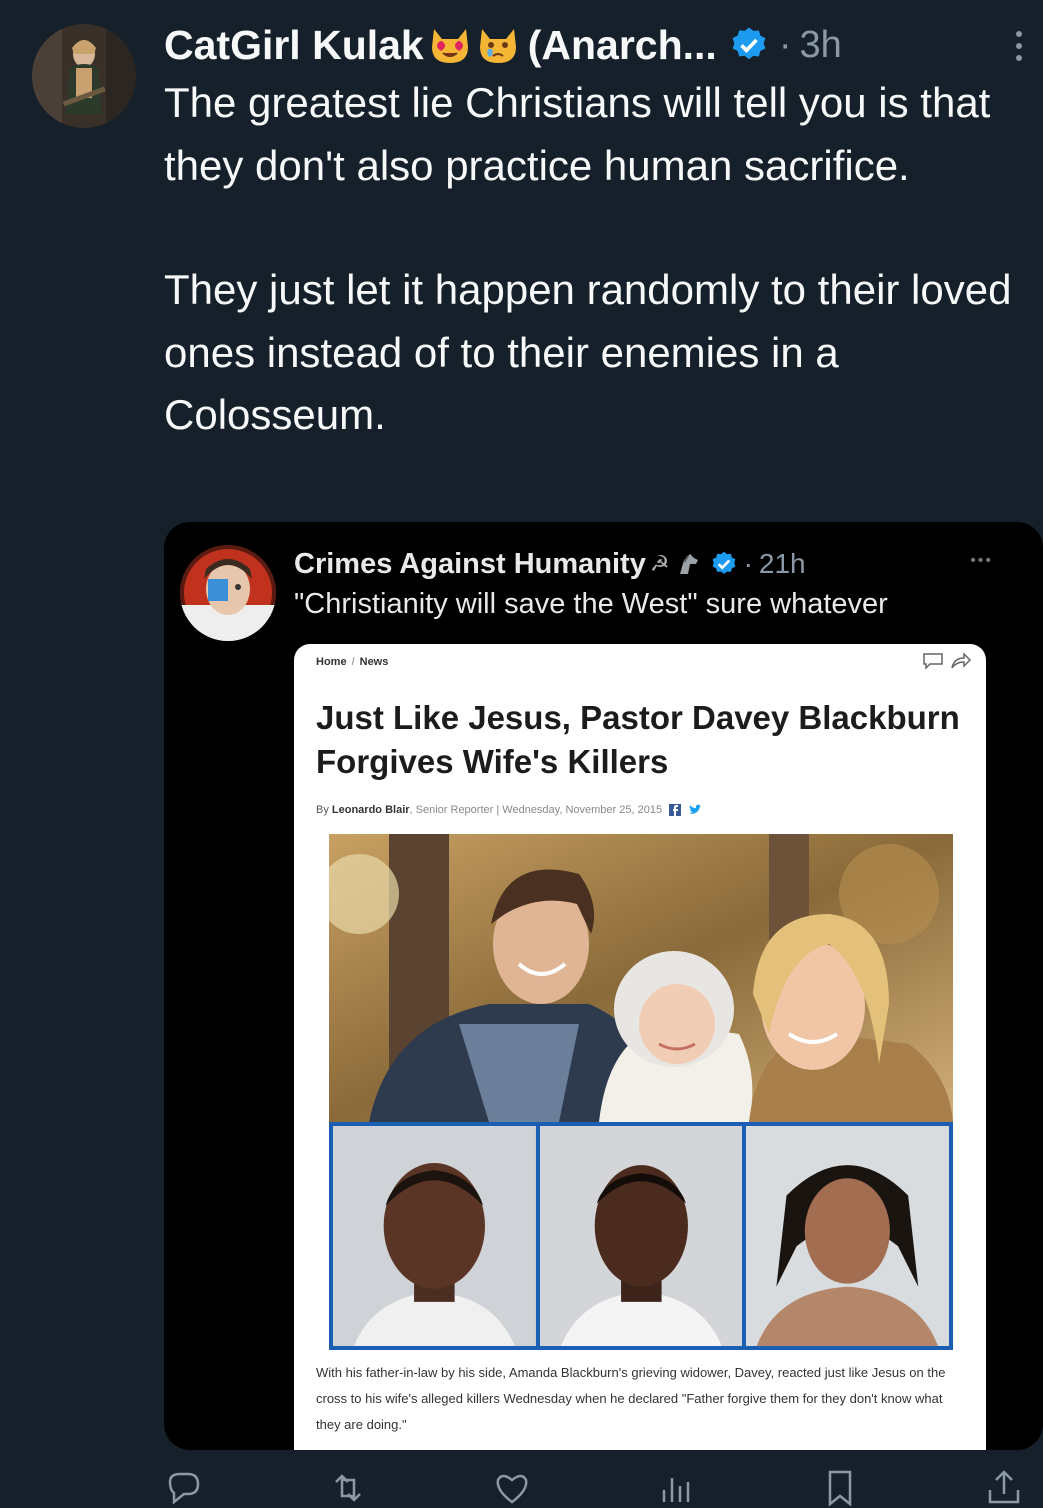  I want to click on share-arrow-icon, so click(961, 660).